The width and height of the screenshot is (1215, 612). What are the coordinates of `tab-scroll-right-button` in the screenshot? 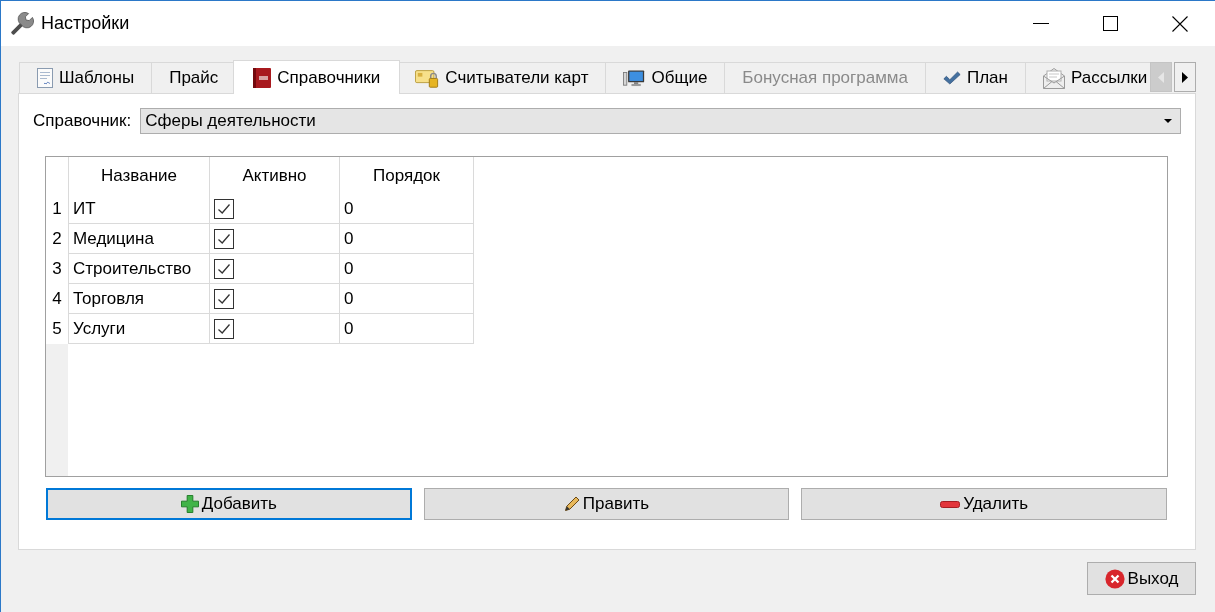 It's located at (1185, 77).